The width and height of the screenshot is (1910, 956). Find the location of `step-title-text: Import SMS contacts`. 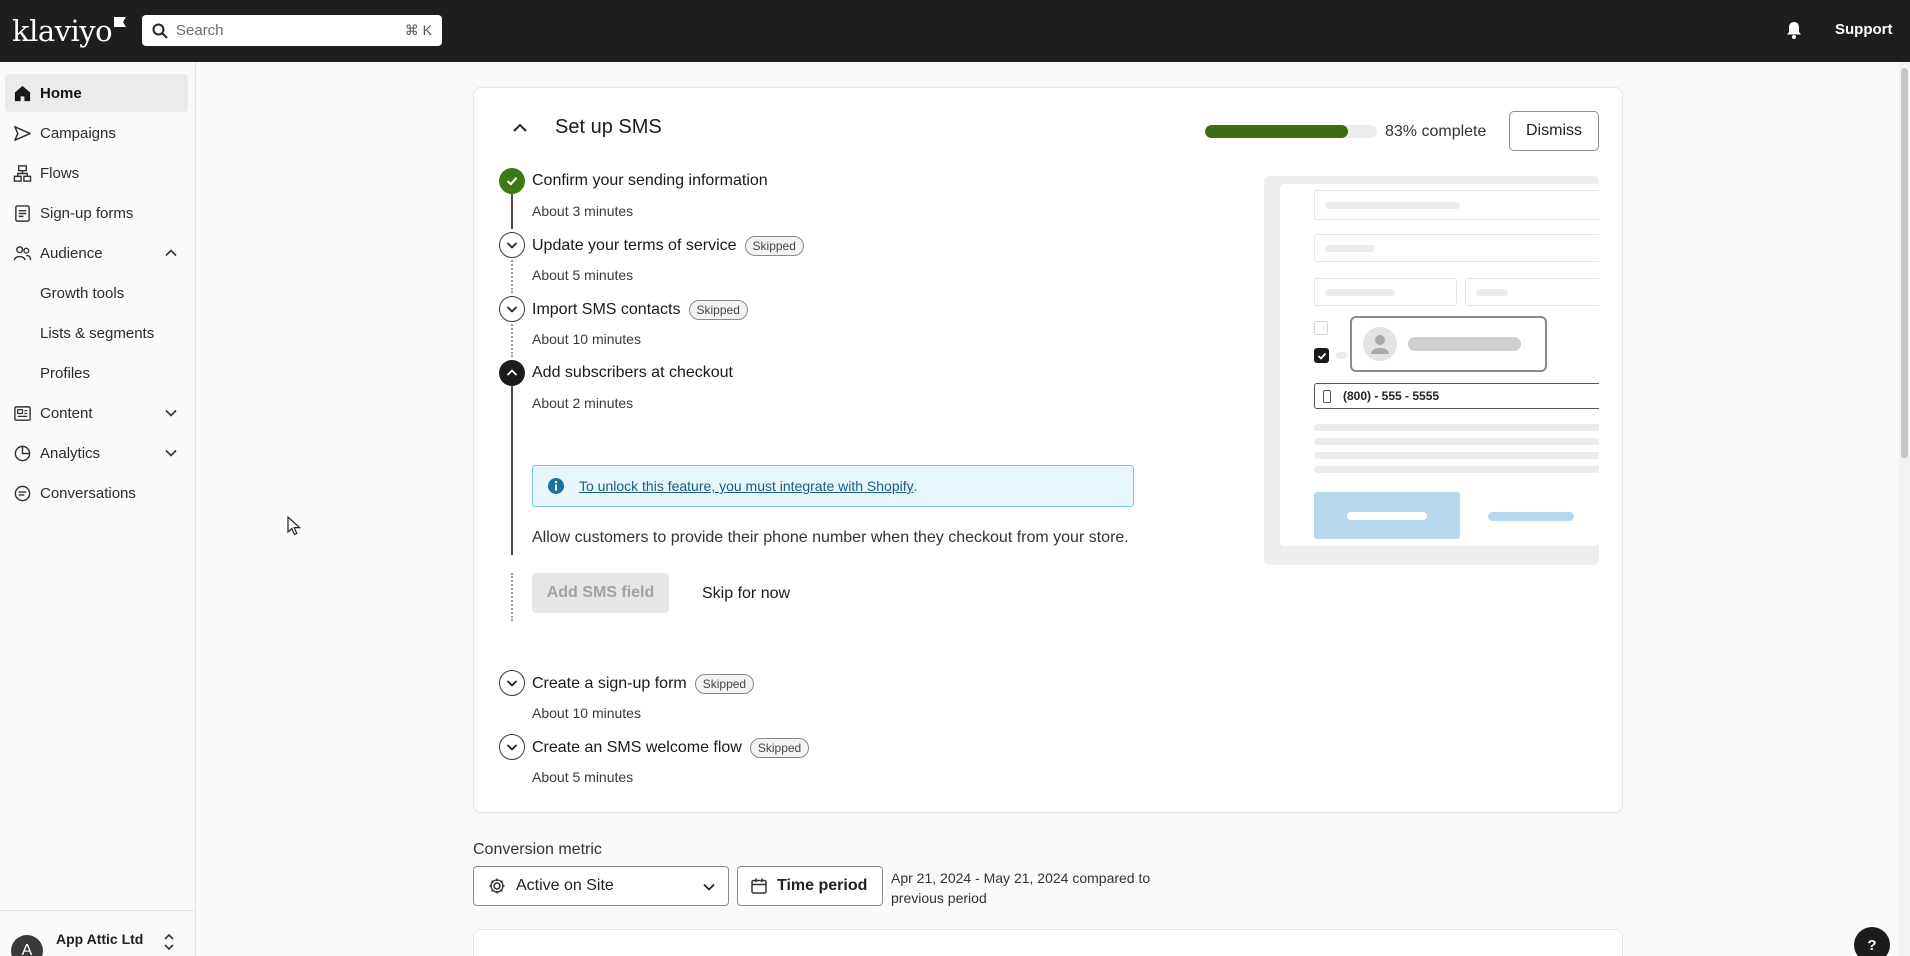

step-title-text: Import SMS contacts is located at coordinates (606, 309).